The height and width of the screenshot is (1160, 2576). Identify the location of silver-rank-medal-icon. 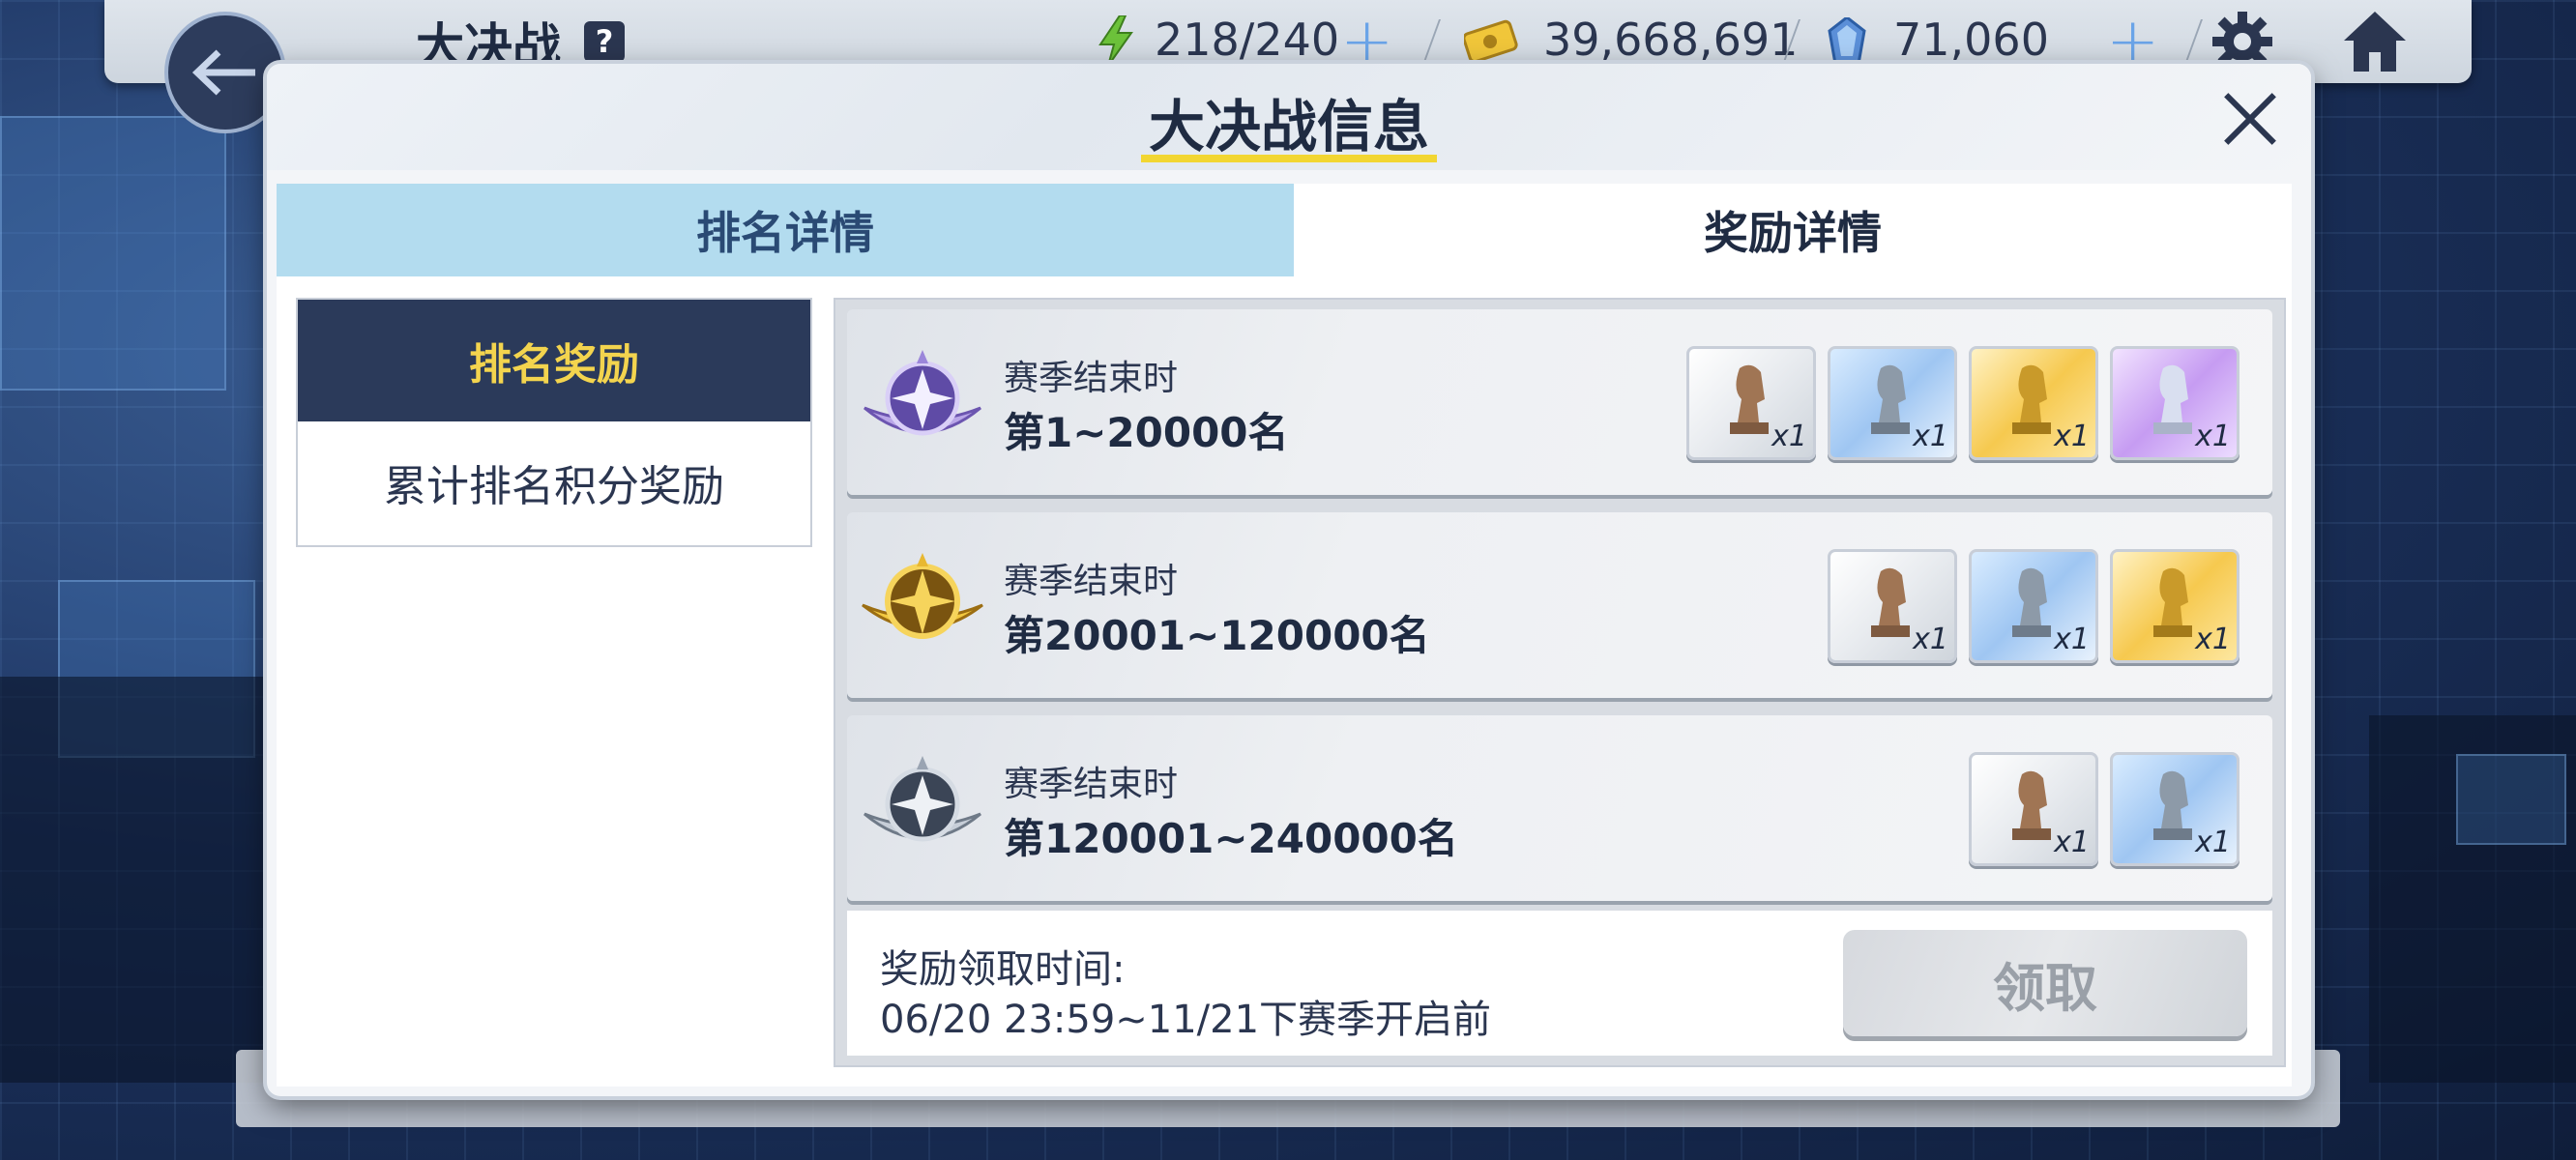
(922, 799).